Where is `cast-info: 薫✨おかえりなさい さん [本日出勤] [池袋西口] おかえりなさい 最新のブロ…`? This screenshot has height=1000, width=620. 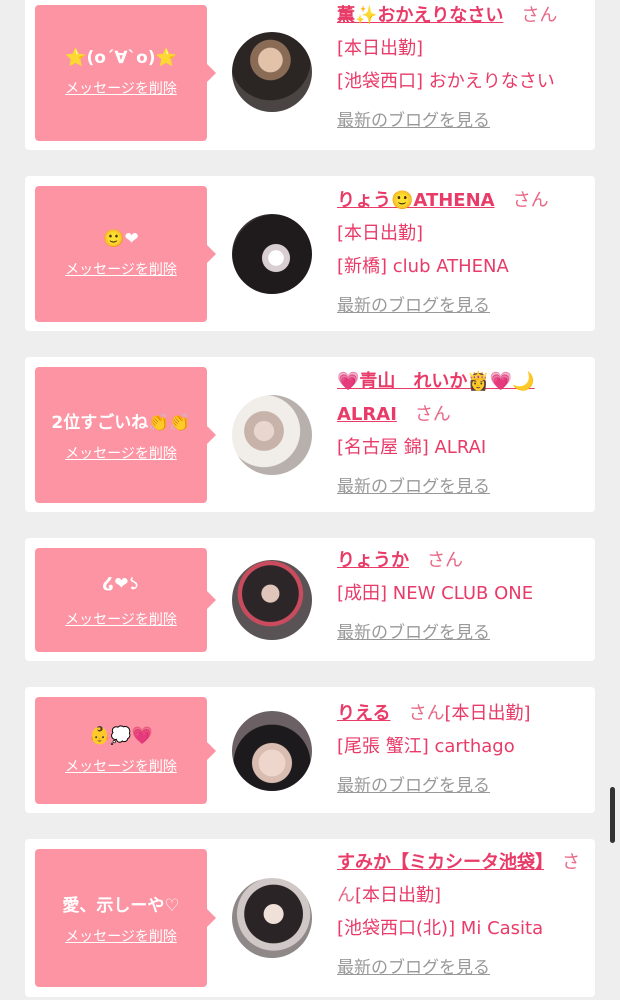 cast-info: 薫✨おかえりなさい さん [本日出勤] [池袋西口] おかえりなさい 最新のブロ… is located at coordinates (463, 69).